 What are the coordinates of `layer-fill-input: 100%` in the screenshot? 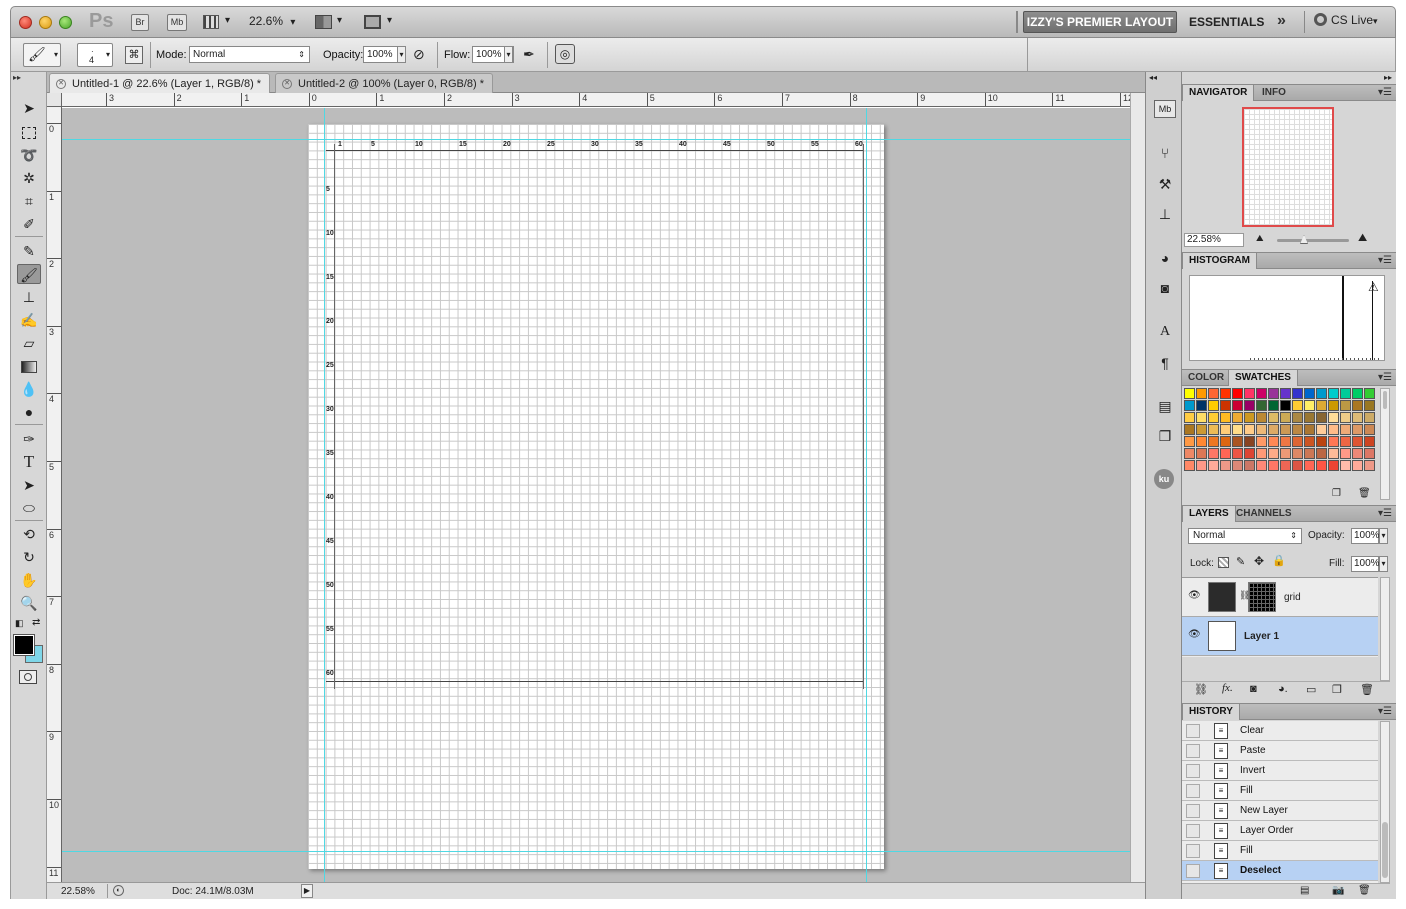 It's located at (1365, 564).